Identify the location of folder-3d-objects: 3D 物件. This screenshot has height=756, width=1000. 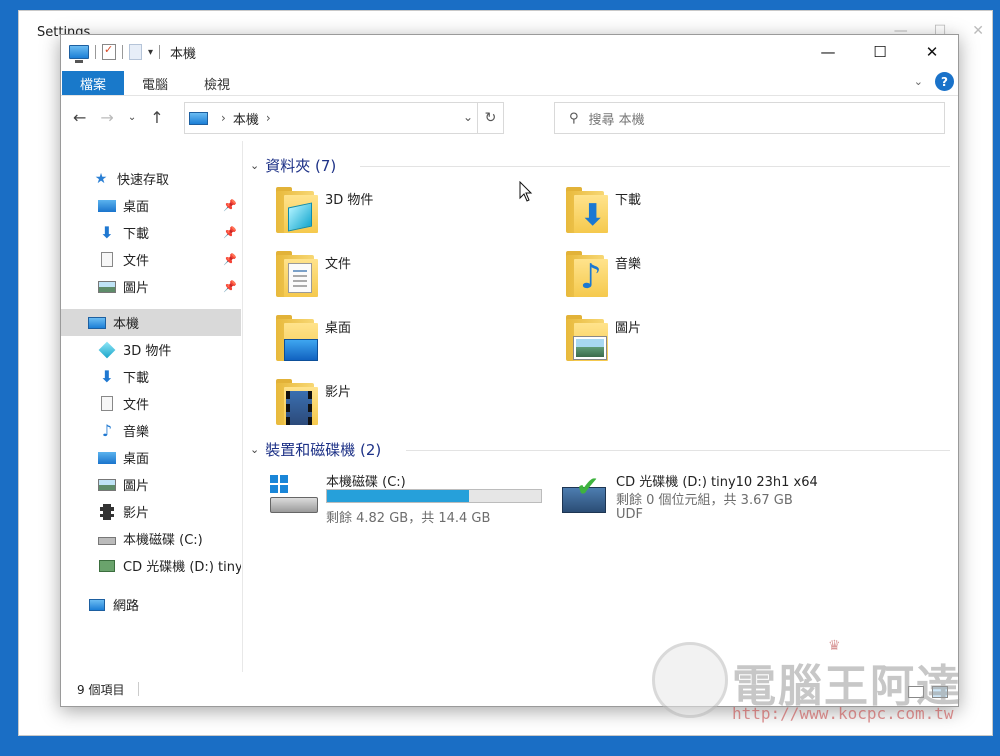
(412, 215).